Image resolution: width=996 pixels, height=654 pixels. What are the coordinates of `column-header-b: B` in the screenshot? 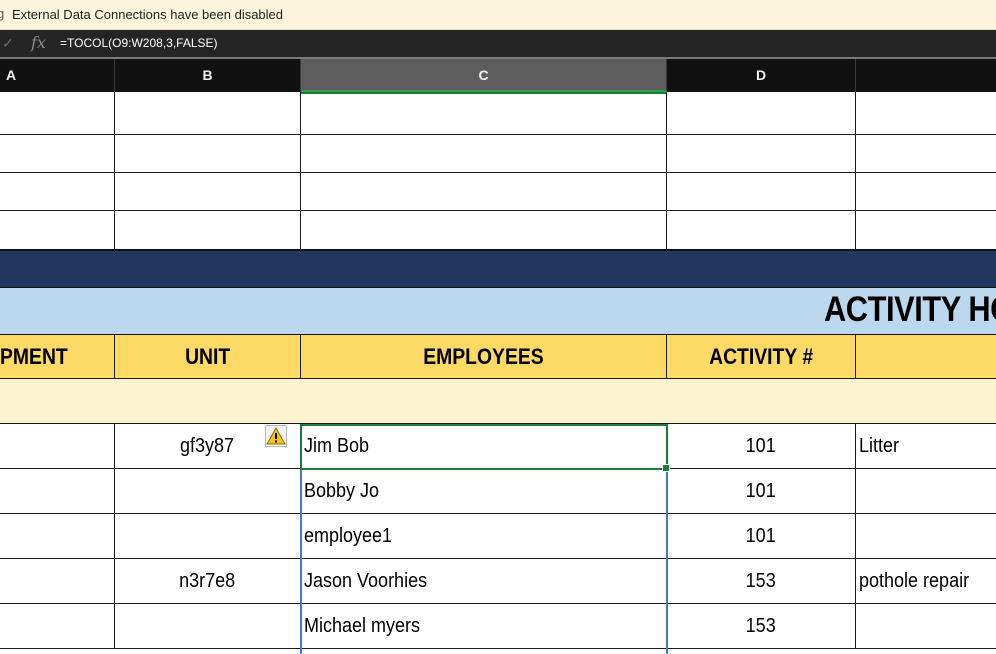 It's located at (208, 75).